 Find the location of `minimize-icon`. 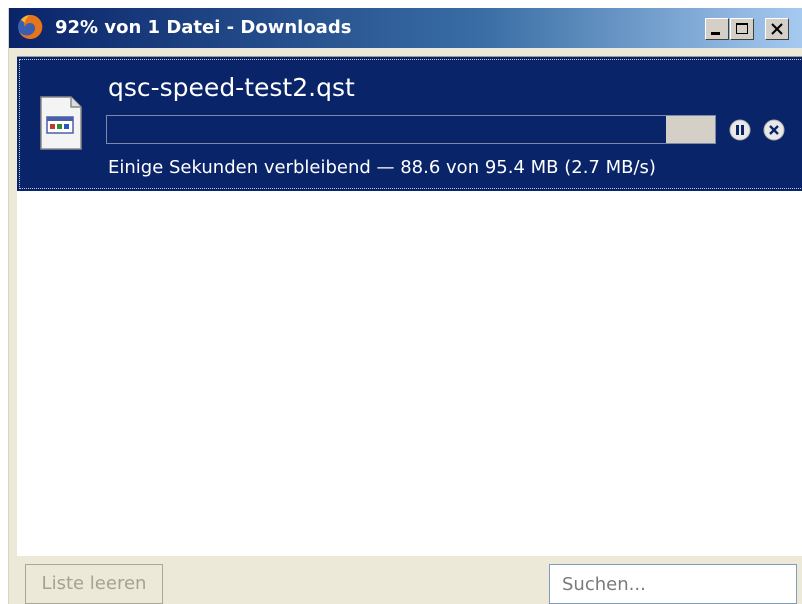

minimize-icon is located at coordinates (715, 33).